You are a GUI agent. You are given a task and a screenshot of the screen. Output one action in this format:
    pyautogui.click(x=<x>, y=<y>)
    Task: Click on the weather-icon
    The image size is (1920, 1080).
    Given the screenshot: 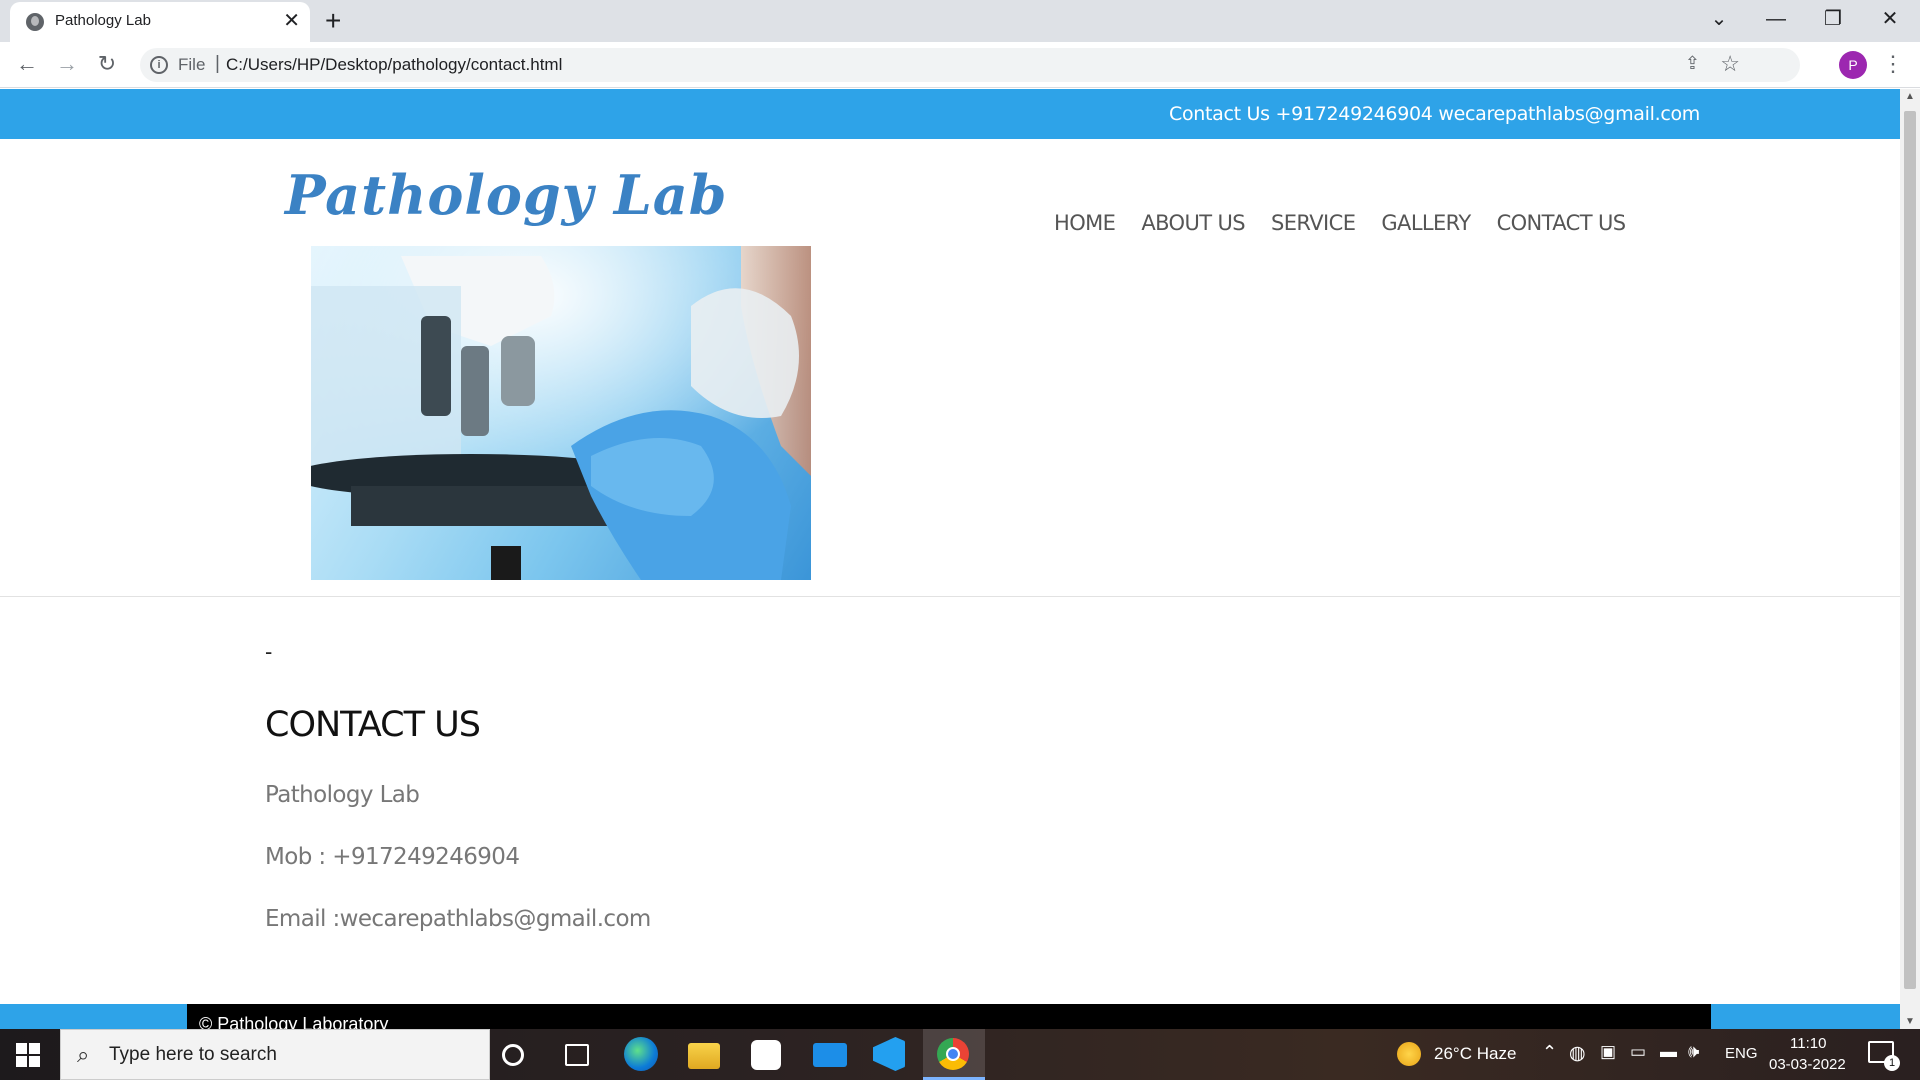 What is the action you would take?
    pyautogui.click(x=1409, y=1054)
    